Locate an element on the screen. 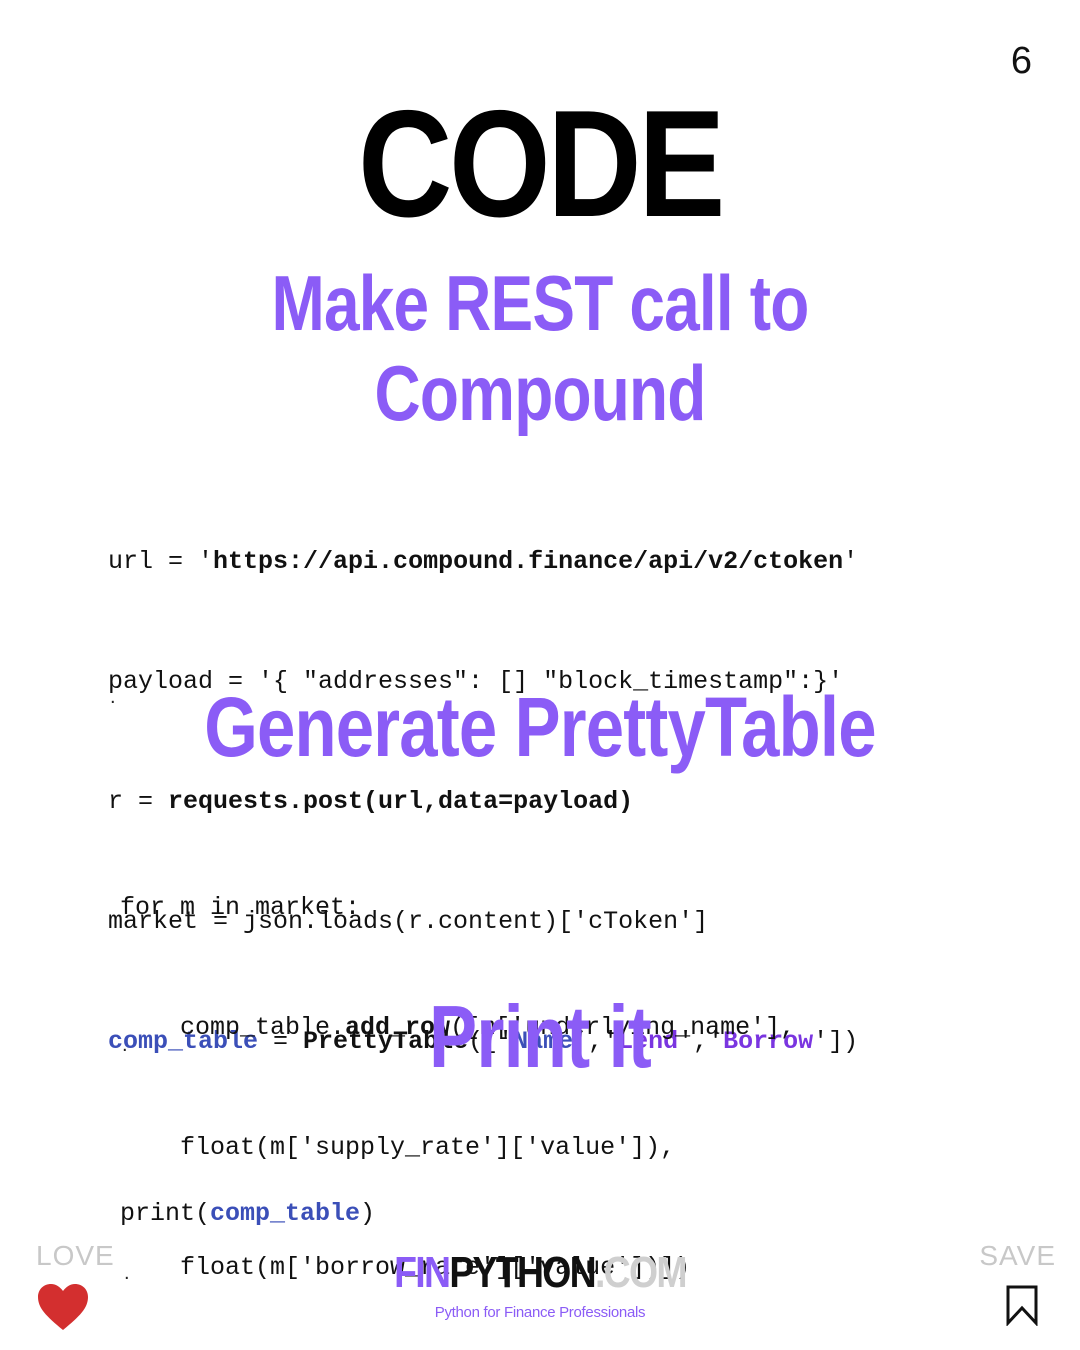 Image resolution: width=1080 pixels, height=1350 pixels. page-number: 6 is located at coordinates (1021, 61).